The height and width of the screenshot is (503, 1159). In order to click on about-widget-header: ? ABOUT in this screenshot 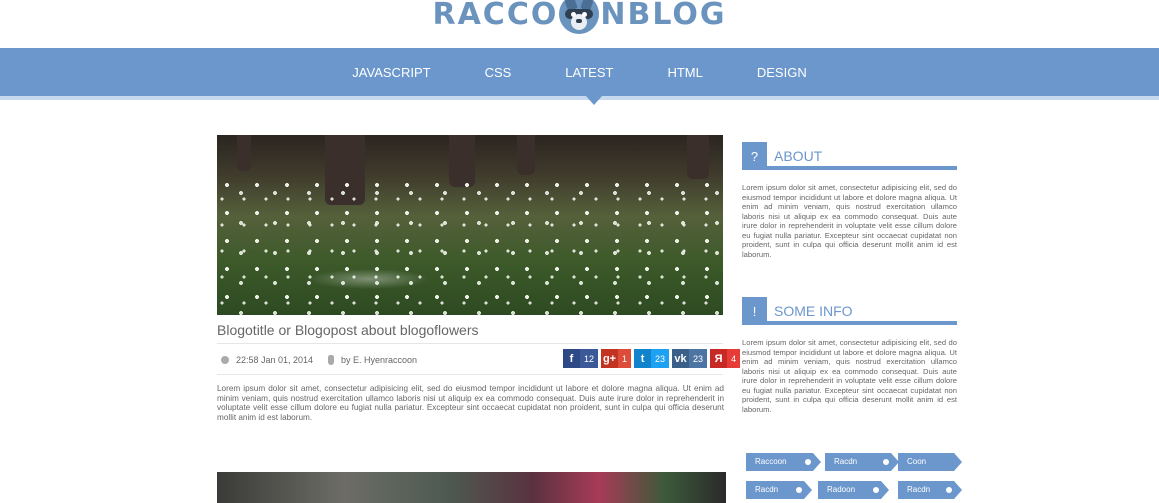, I will do `click(849, 156)`.